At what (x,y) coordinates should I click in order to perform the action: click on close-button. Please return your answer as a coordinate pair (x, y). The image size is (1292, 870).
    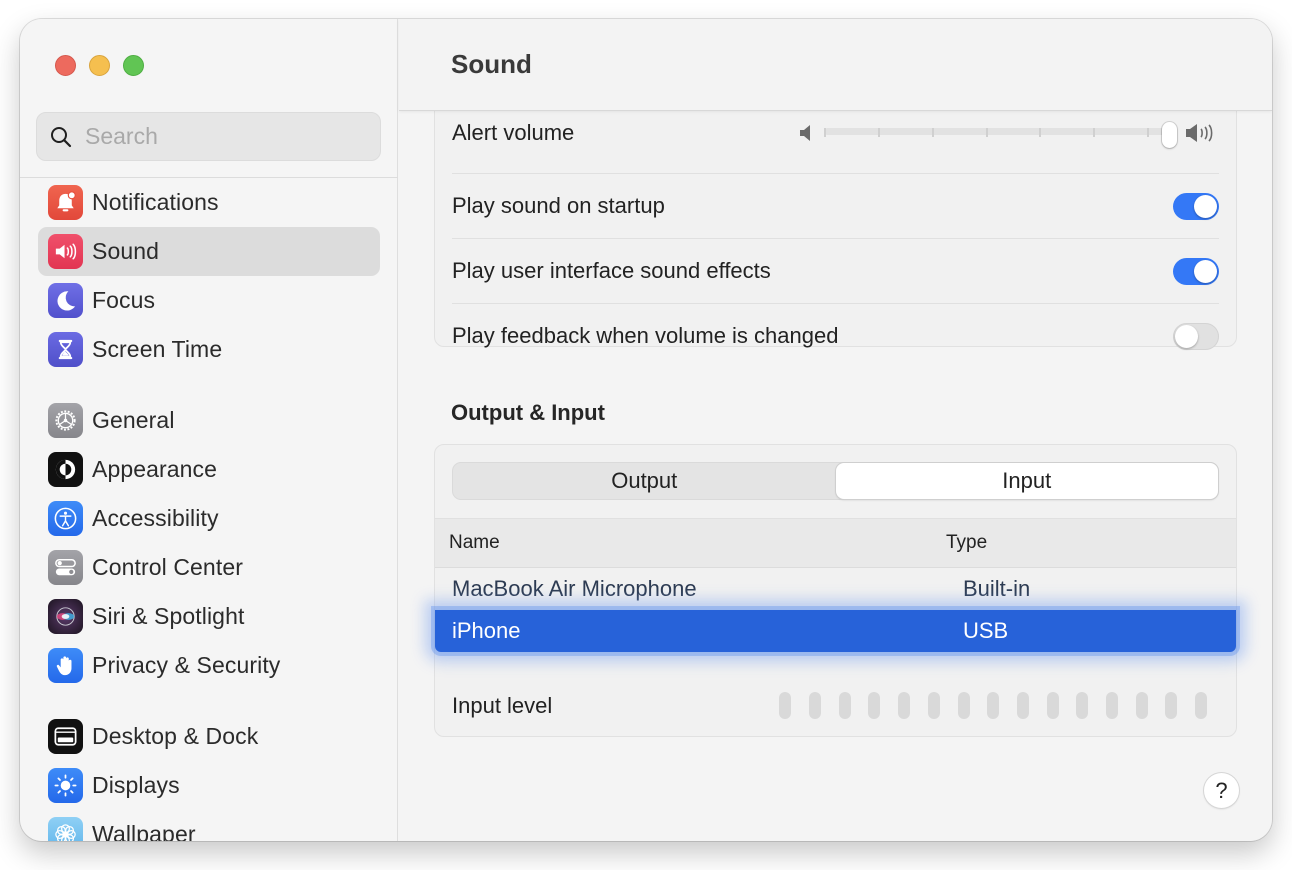
    Looking at the image, I should click on (65, 65).